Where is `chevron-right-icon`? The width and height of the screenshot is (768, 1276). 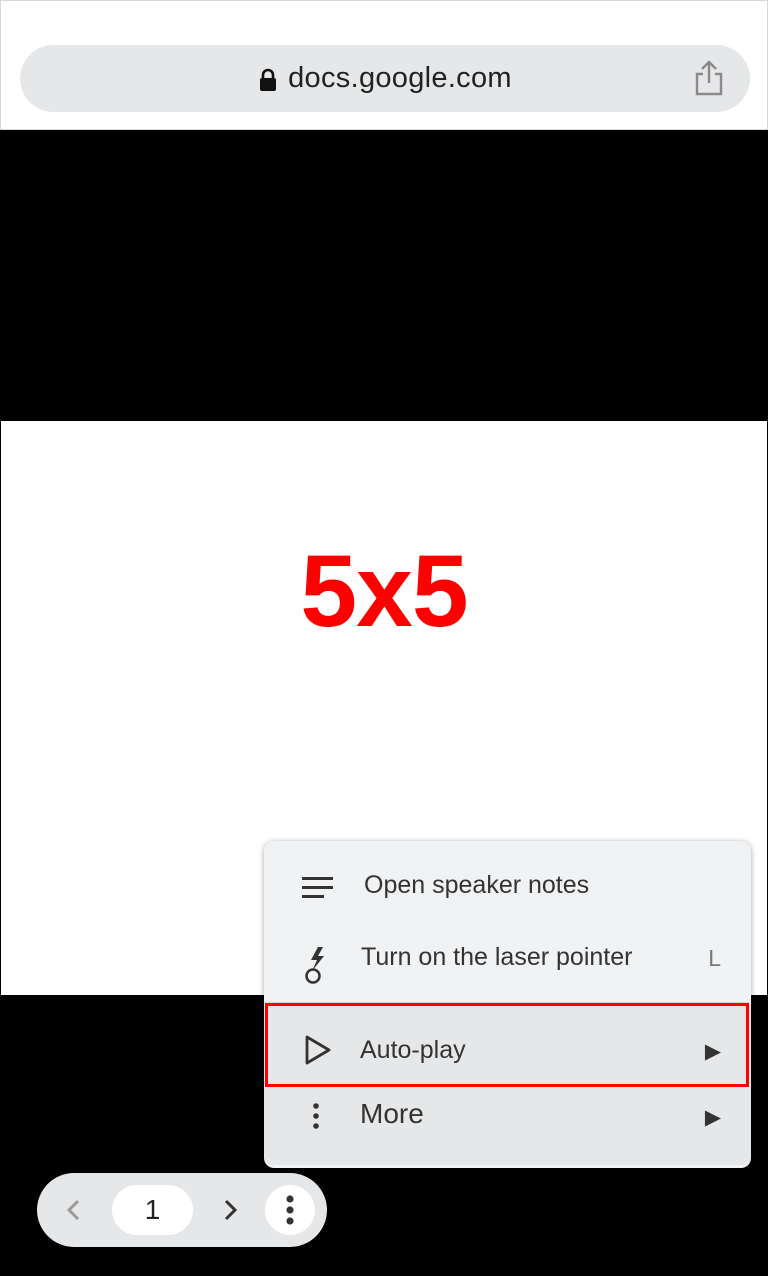 chevron-right-icon is located at coordinates (230, 1210).